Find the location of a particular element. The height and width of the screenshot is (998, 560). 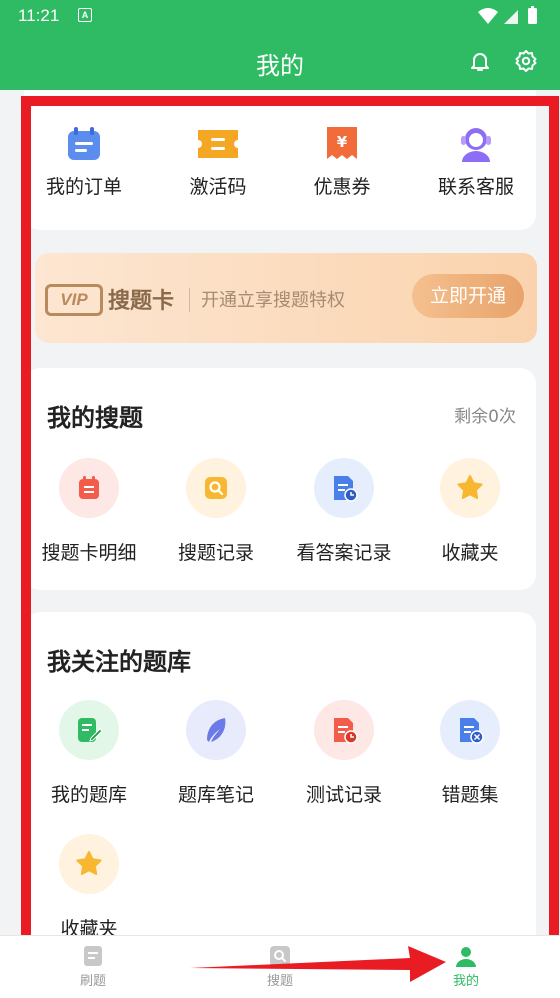

wrong-doc-icon is located at coordinates (470, 730).